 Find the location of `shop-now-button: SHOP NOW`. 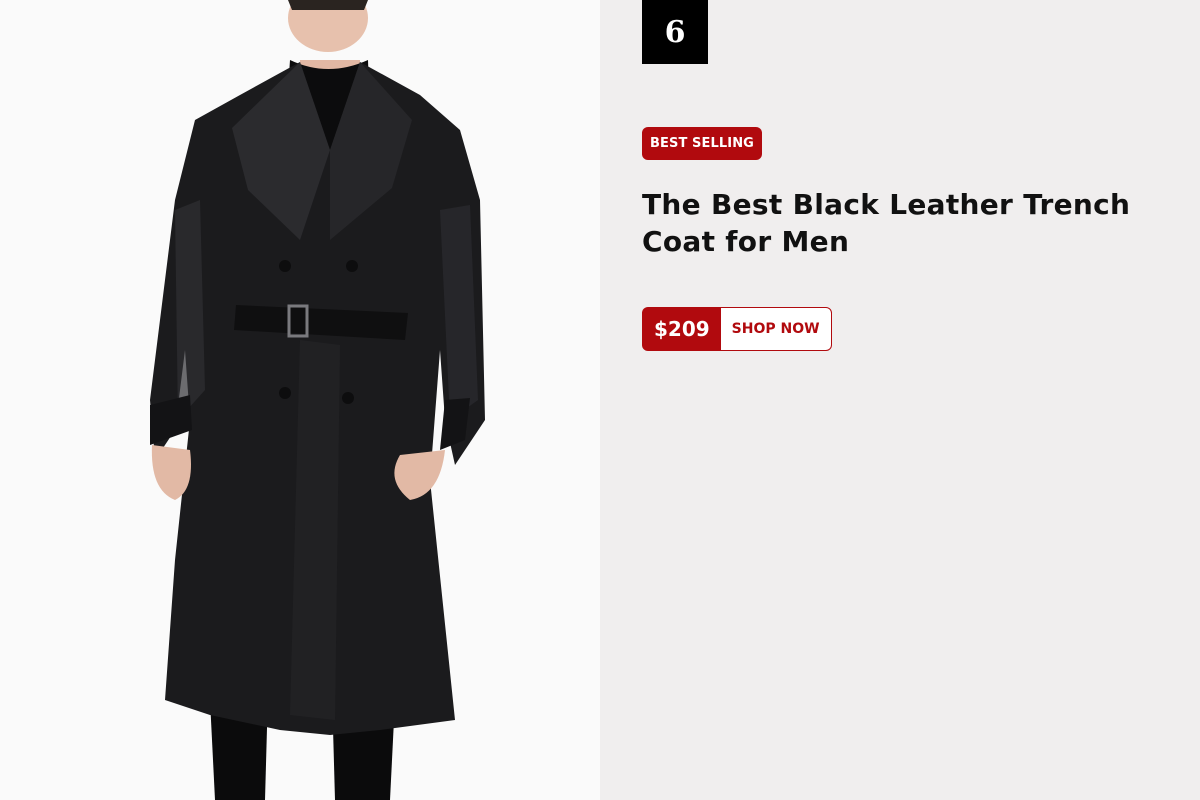

shop-now-button: SHOP NOW is located at coordinates (775, 329).